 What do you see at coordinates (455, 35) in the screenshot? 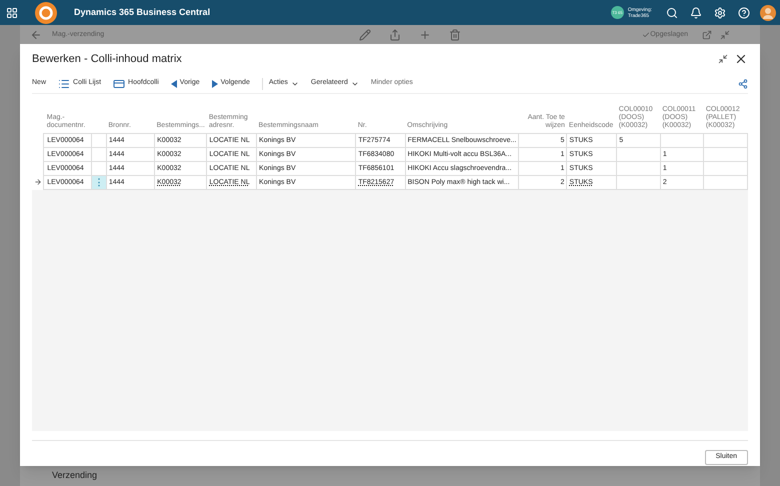
I see `delete-icon` at bounding box center [455, 35].